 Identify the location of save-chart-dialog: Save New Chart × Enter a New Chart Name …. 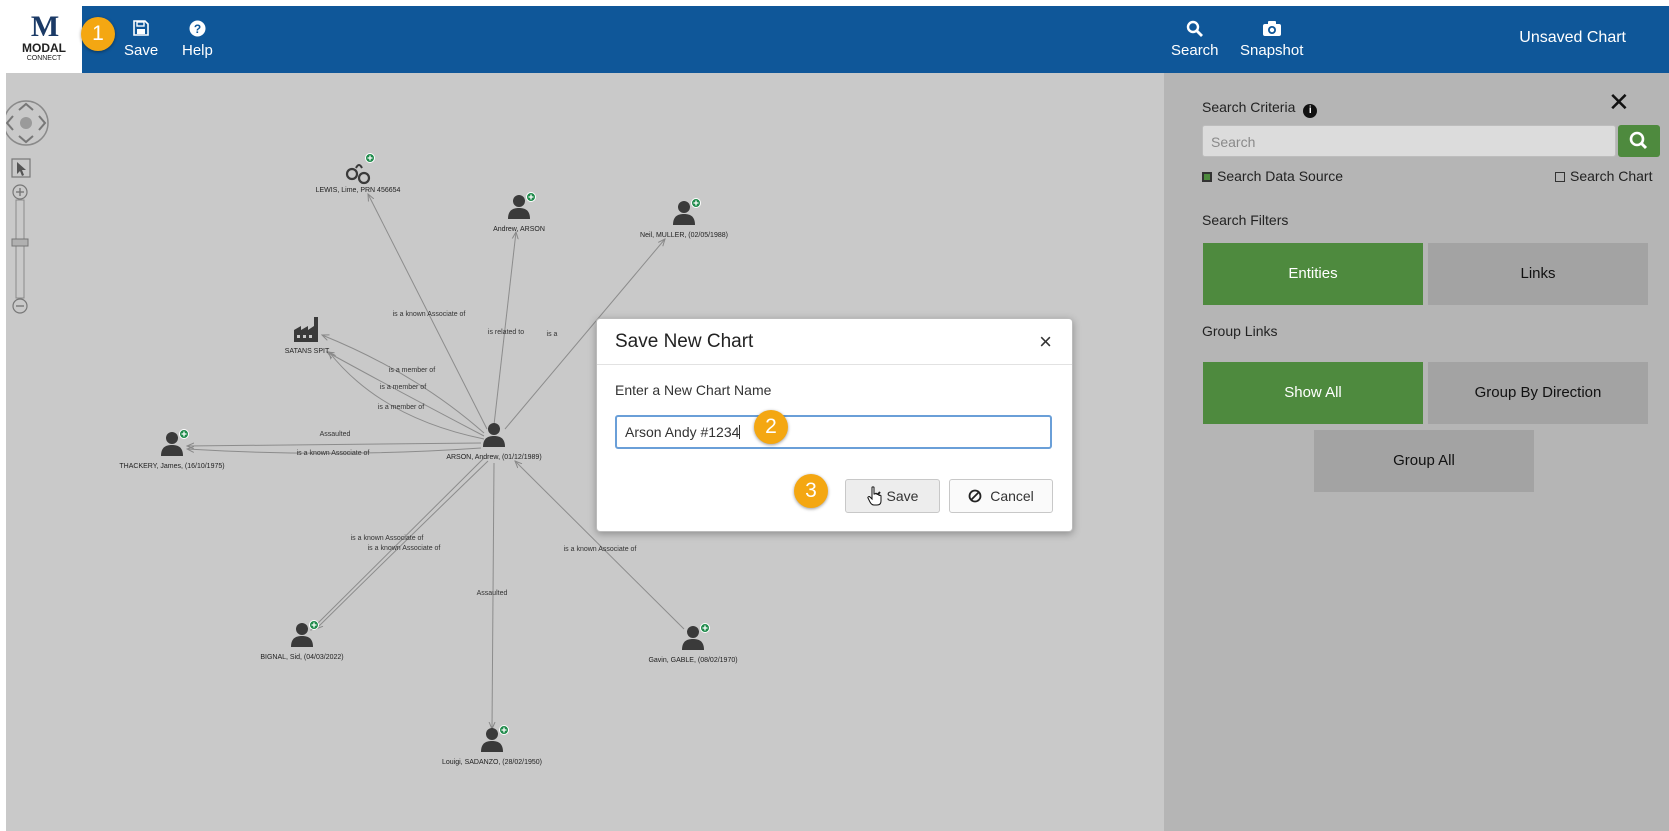
(834, 425).